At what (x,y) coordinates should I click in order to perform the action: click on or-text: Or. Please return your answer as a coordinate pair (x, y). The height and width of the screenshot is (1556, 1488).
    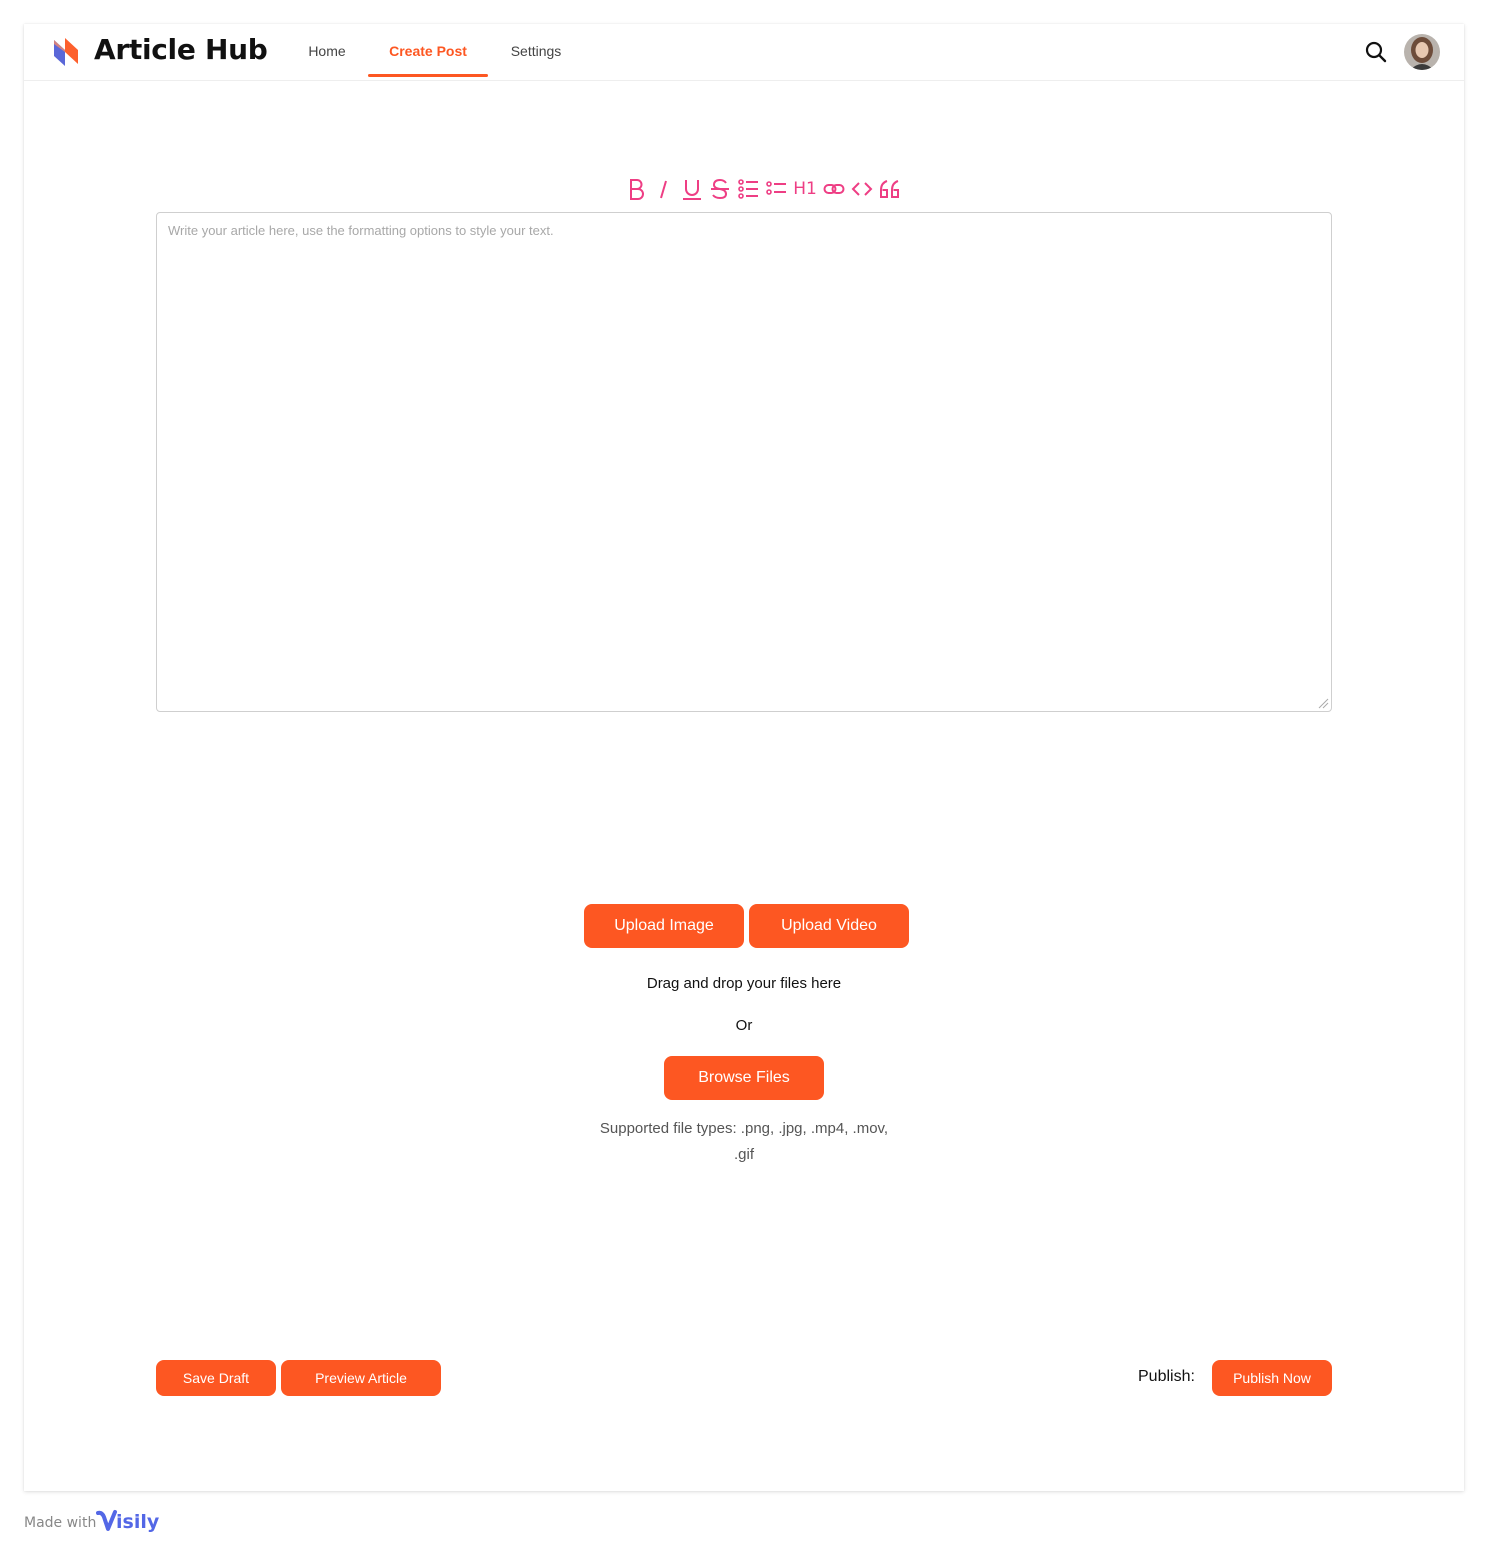
    Looking at the image, I should click on (744, 1025).